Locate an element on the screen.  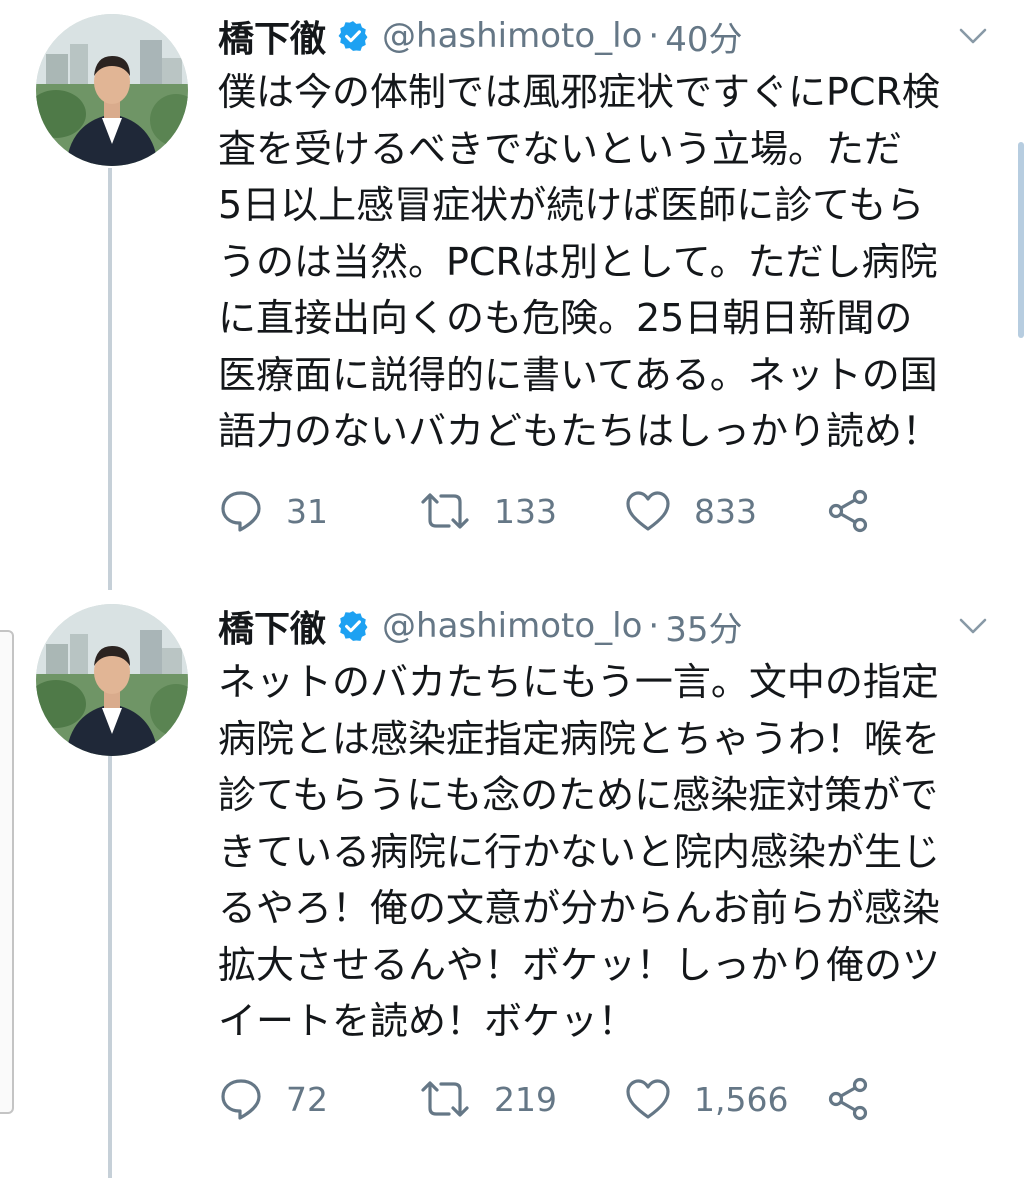
like-count: 833 is located at coordinates (725, 511).